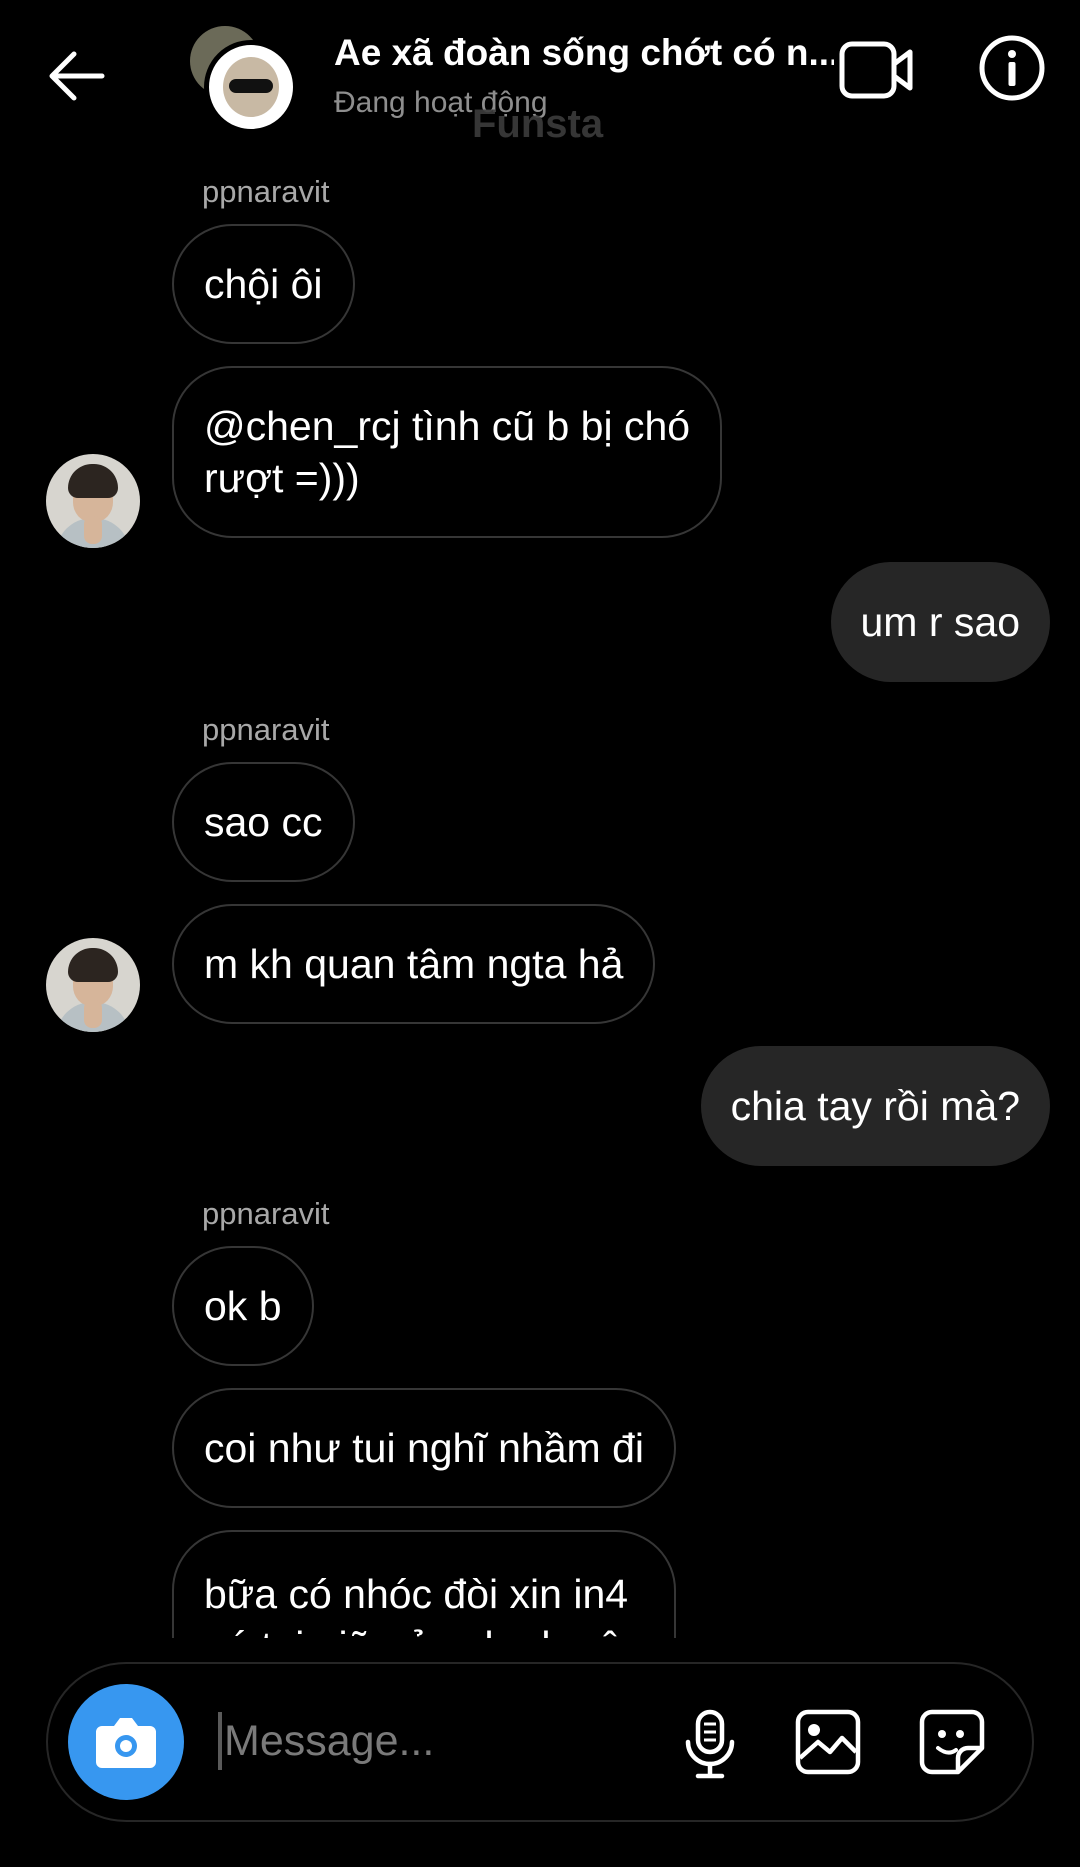  I want to click on camera-icon, so click(126, 1743).